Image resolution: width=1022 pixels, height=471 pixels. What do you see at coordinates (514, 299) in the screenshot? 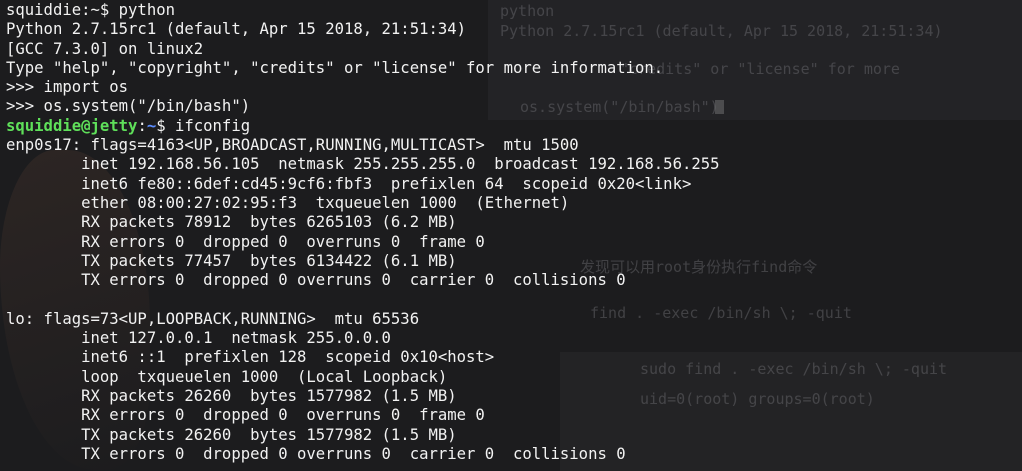
I see `ifconfig-blank-line` at bounding box center [514, 299].